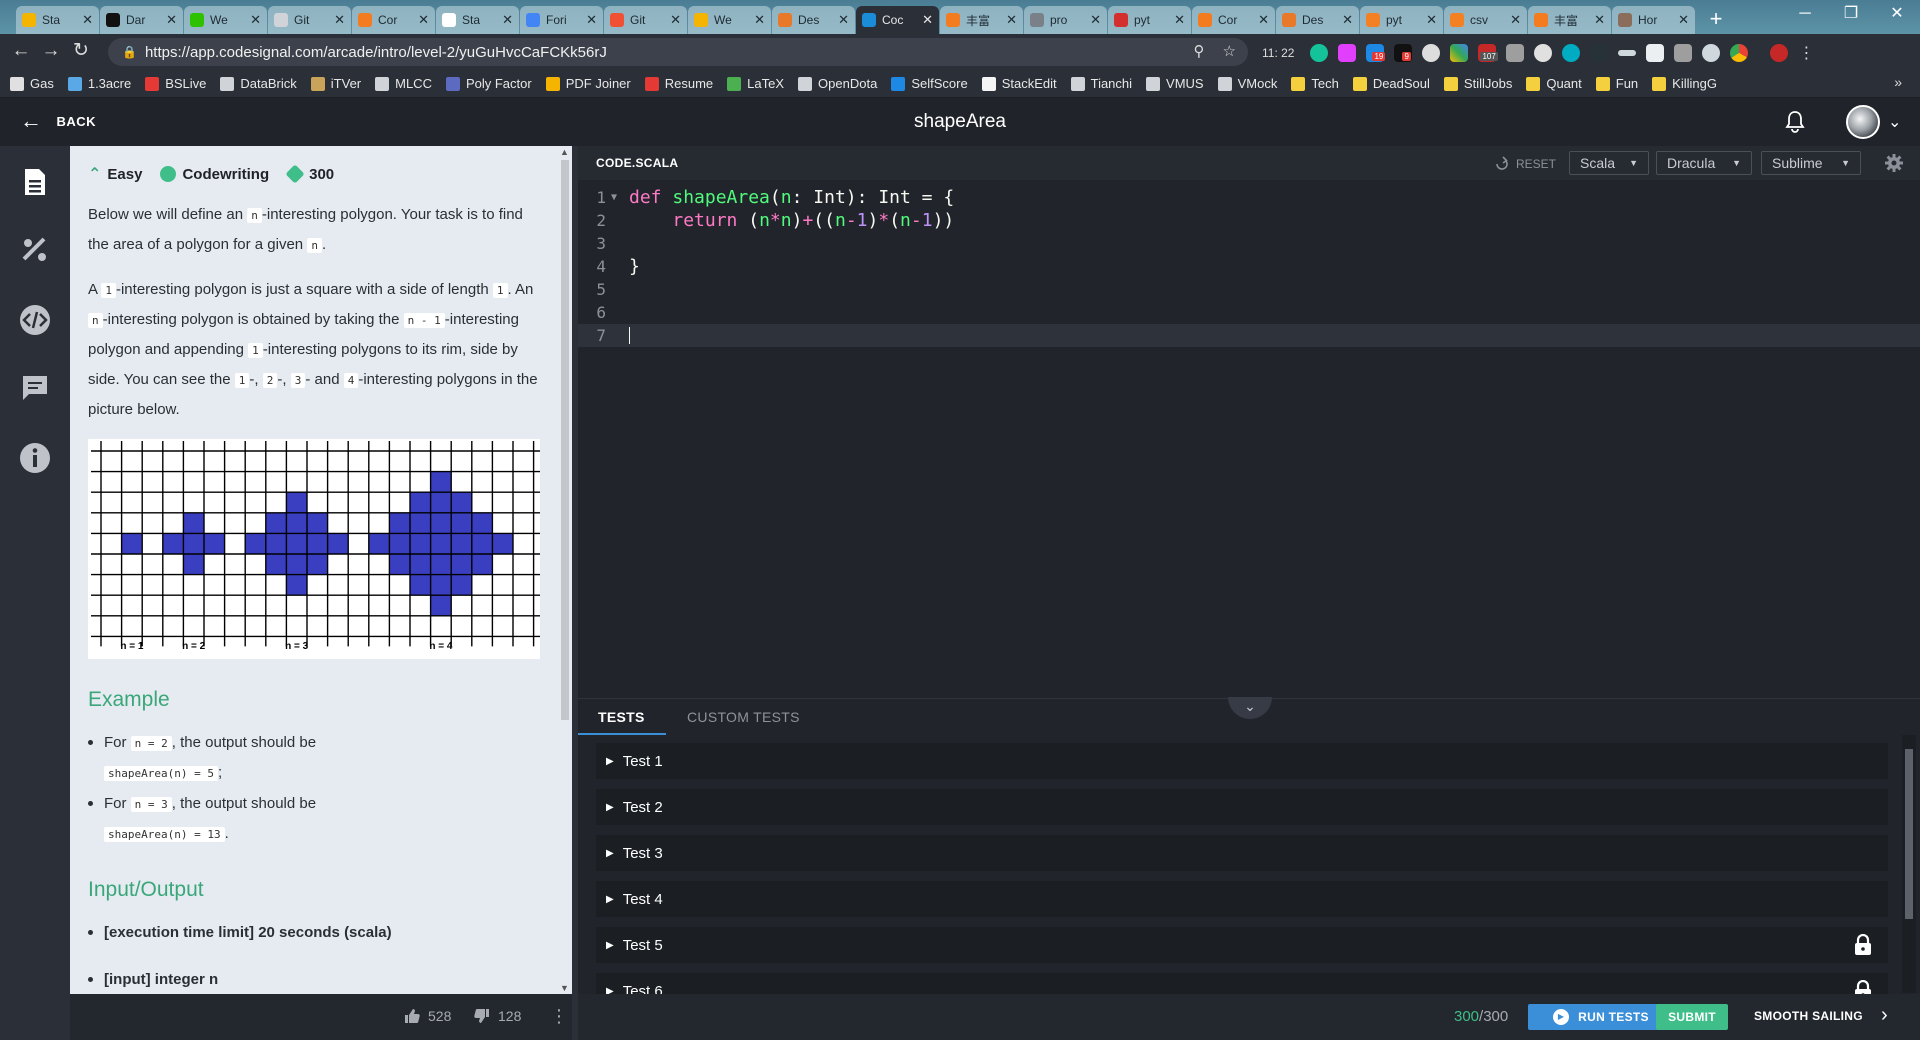 The width and height of the screenshot is (1920, 1040). I want to click on browser-tab: 丰富 ✕, so click(981, 20).